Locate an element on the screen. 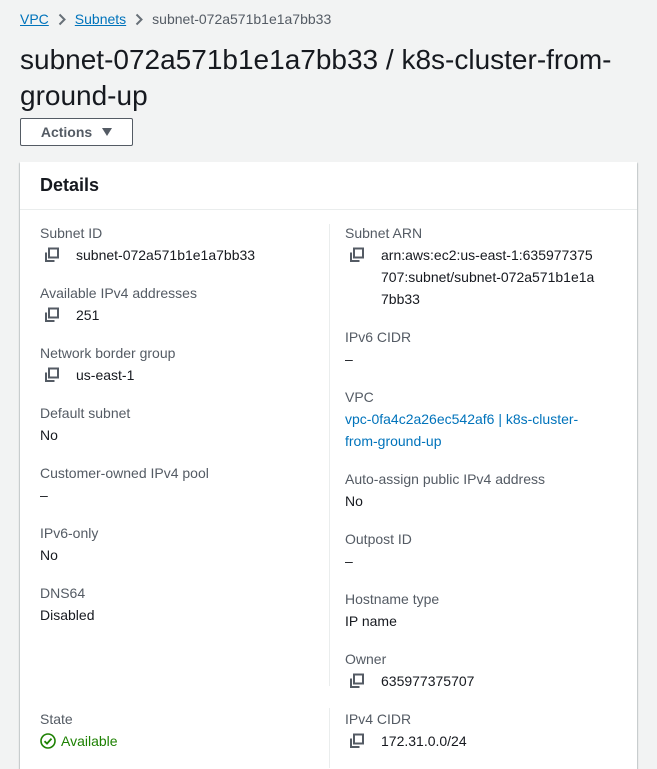 Image resolution: width=657 pixels, height=769 pixels. field-ipv6-cidr: IPv6 CIDR – is located at coordinates (480, 348).